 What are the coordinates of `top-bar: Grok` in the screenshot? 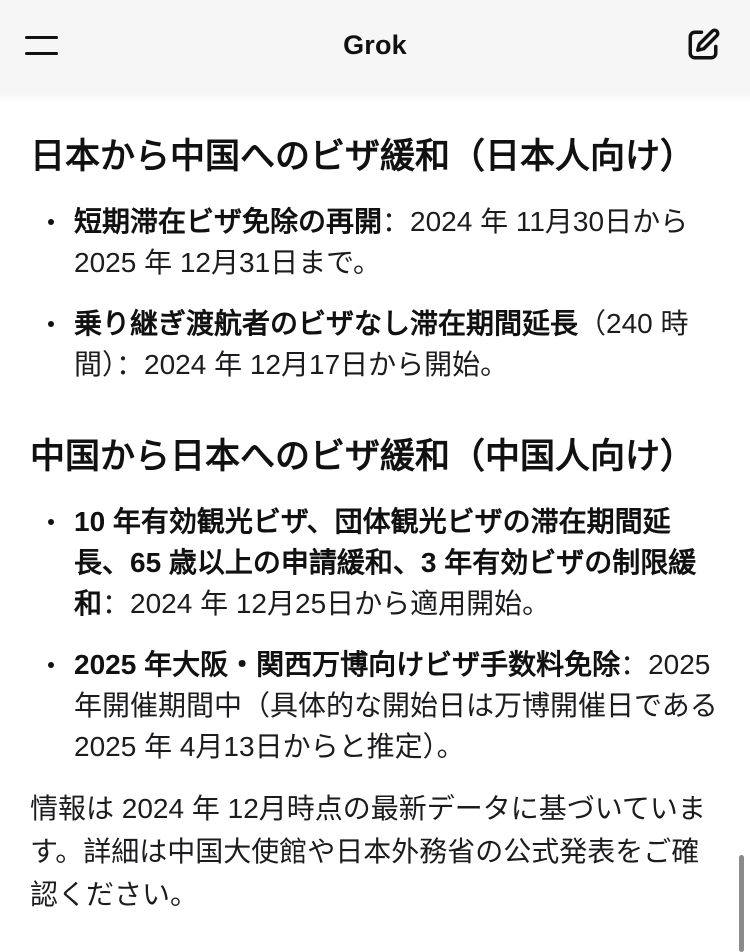 It's located at (375, 46).